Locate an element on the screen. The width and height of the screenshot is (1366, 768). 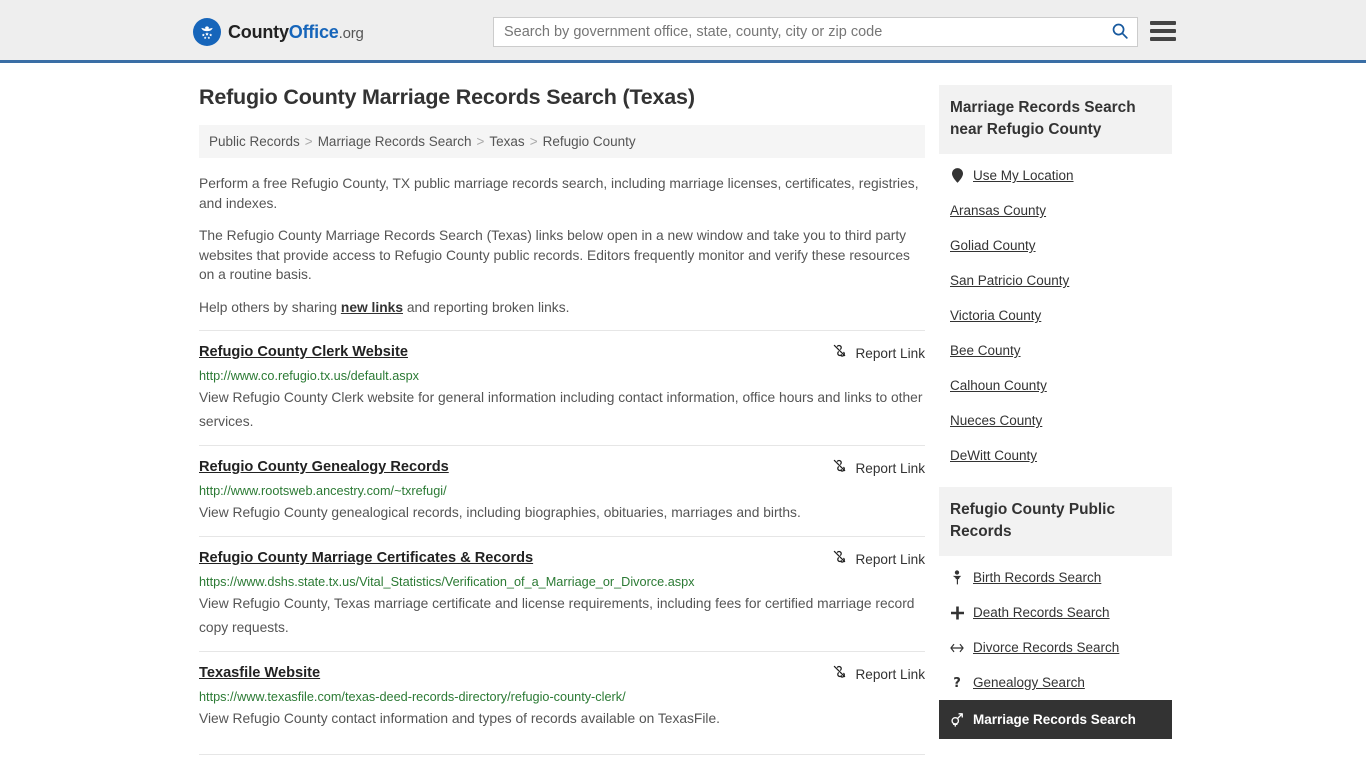
intro-p3-after: and reporting broken links. is located at coordinates (486, 307).